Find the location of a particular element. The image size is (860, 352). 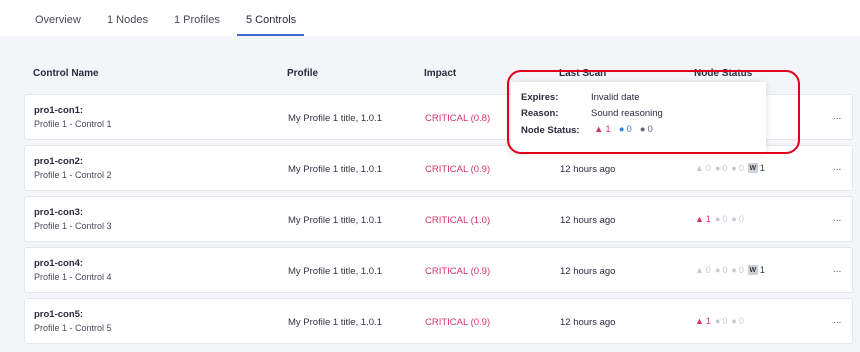

impact-cell: CRITICAL (1.0) is located at coordinates (458, 220).